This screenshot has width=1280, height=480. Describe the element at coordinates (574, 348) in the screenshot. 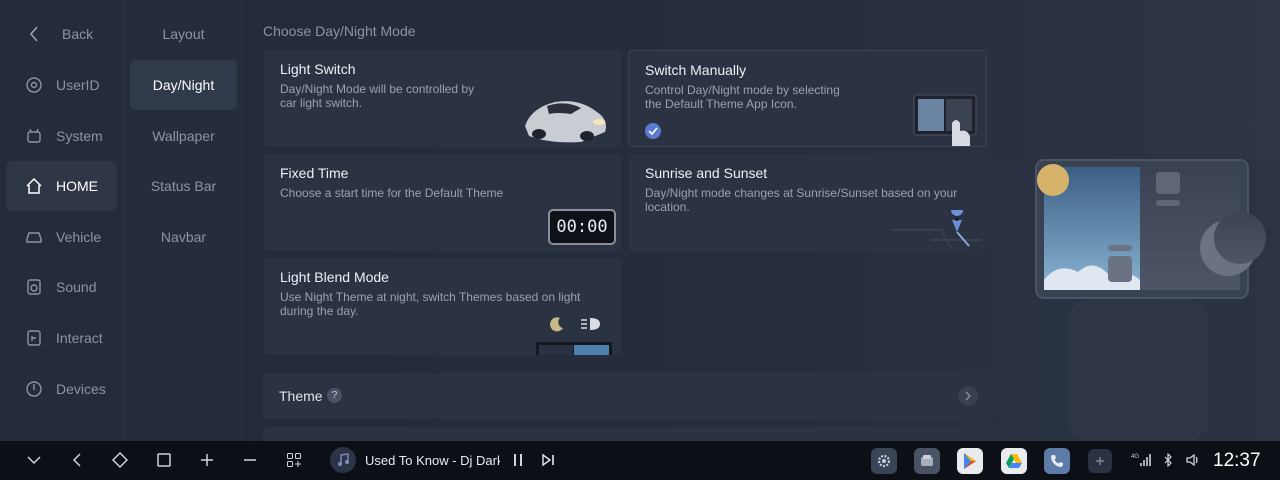

I see `blend-preview-illustration` at that location.